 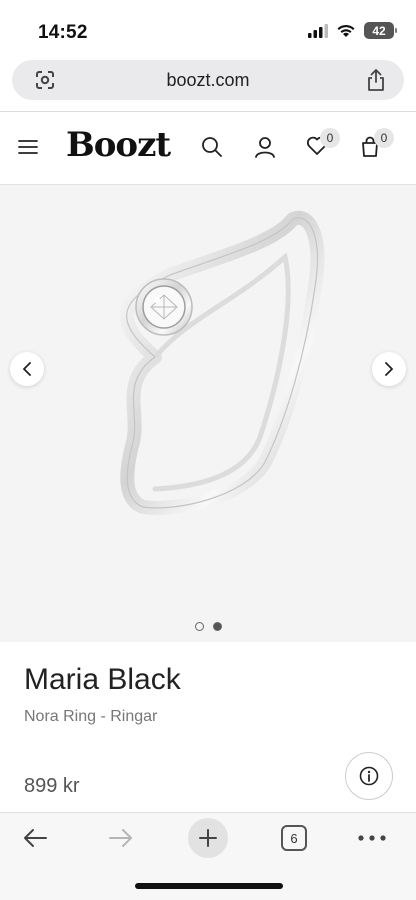 I want to click on menu-icon, so click(x=28, y=147).